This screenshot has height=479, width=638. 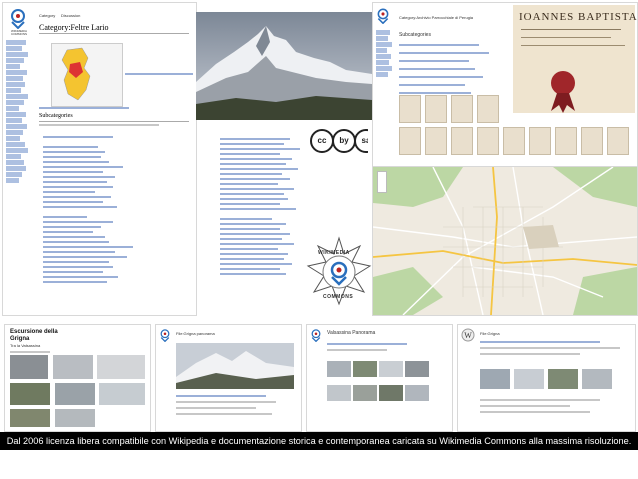 What do you see at coordinates (415, 35) in the screenshot?
I see `section-header: Subcategories` at bounding box center [415, 35].